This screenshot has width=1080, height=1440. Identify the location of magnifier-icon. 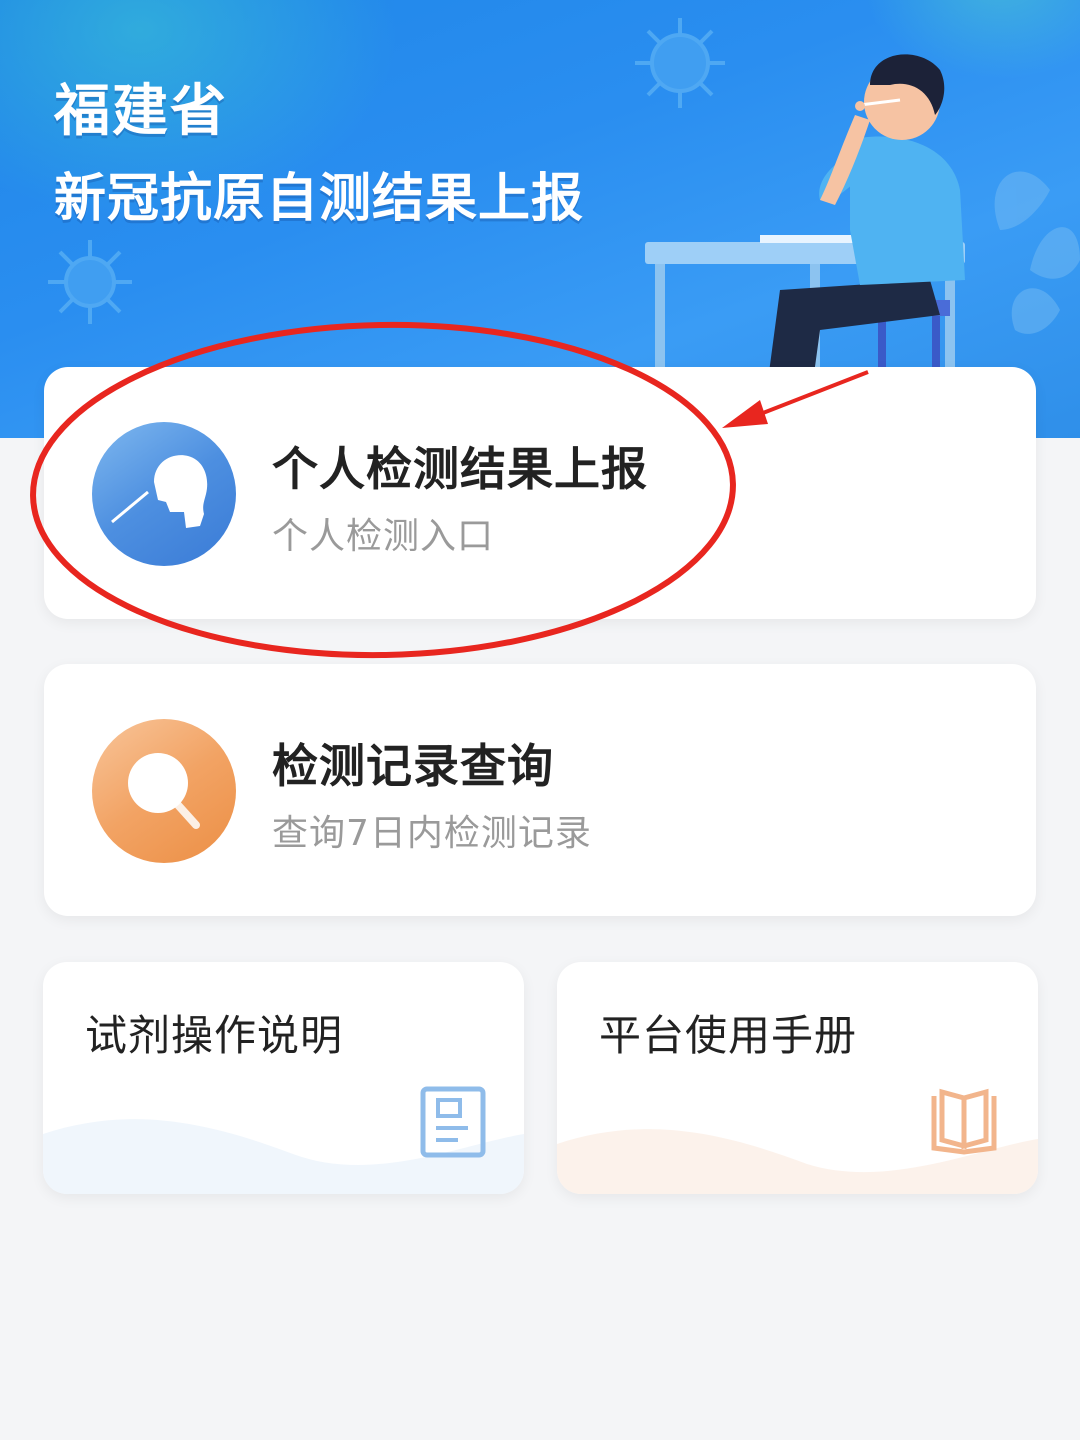
(164, 791).